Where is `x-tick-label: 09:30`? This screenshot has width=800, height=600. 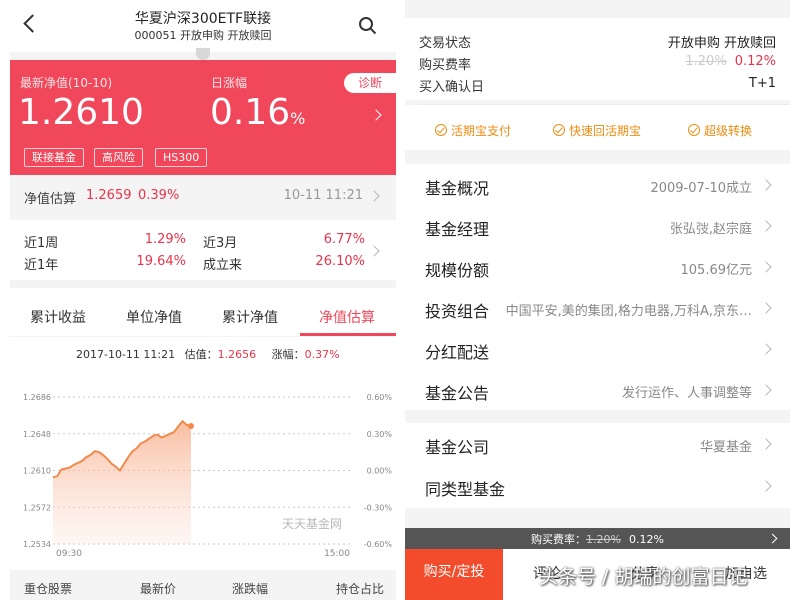 x-tick-label: 09:30 is located at coordinates (69, 554).